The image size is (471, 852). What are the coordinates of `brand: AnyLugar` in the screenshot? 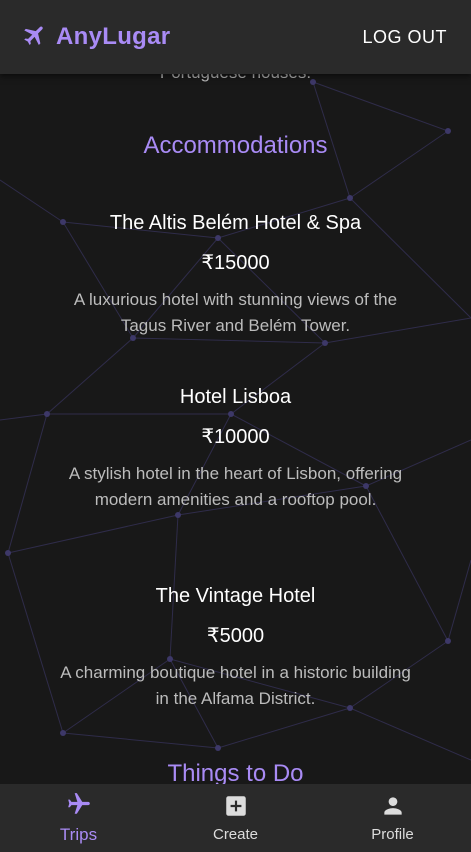 It's located at (96, 37).